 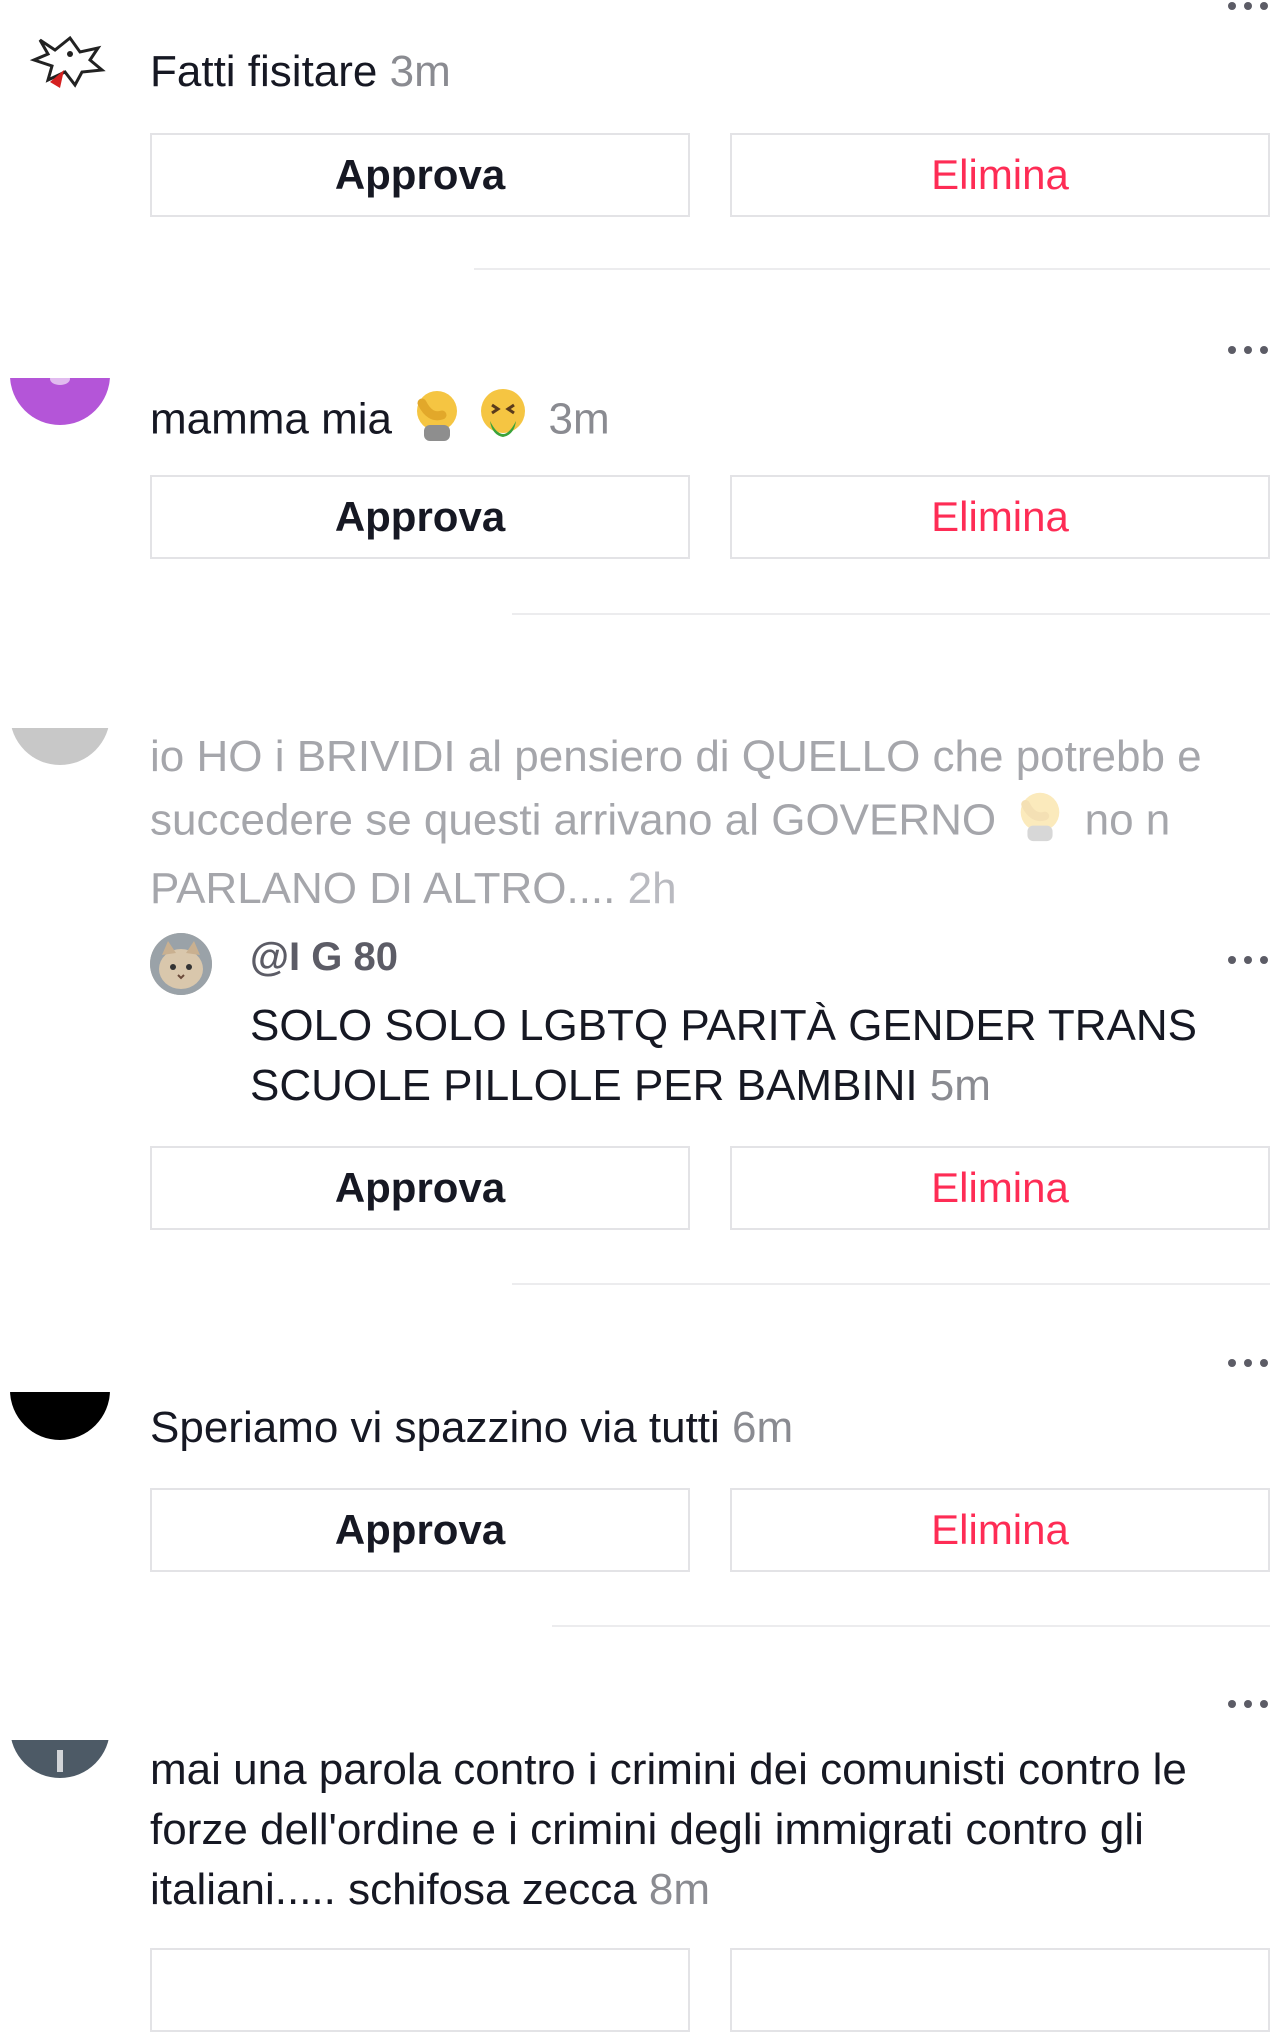 What do you see at coordinates (711, 72) in the screenshot?
I see `comment-text: Fatti fisitare 3m` at bounding box center [711, 72].